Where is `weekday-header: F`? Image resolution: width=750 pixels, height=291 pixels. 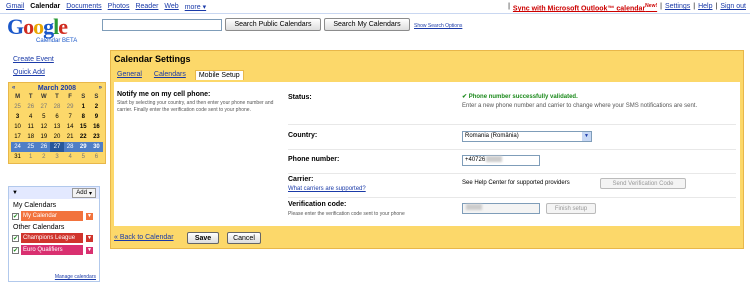 weekday-header: F is located at coordinates (70, 97).